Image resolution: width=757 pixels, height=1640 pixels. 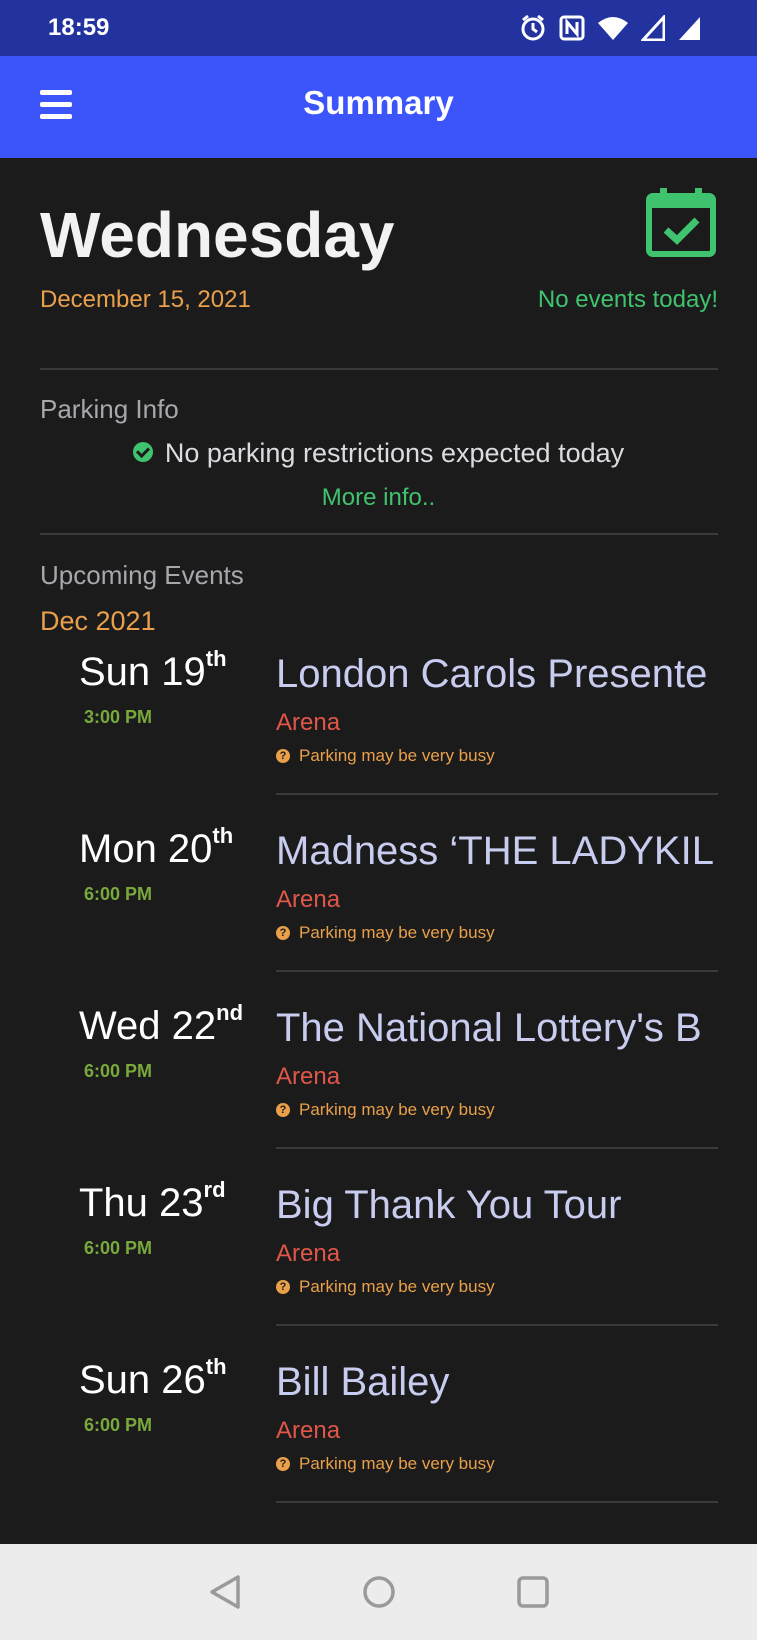 I want to click on wifi-icon, so click(x=613, y=30).